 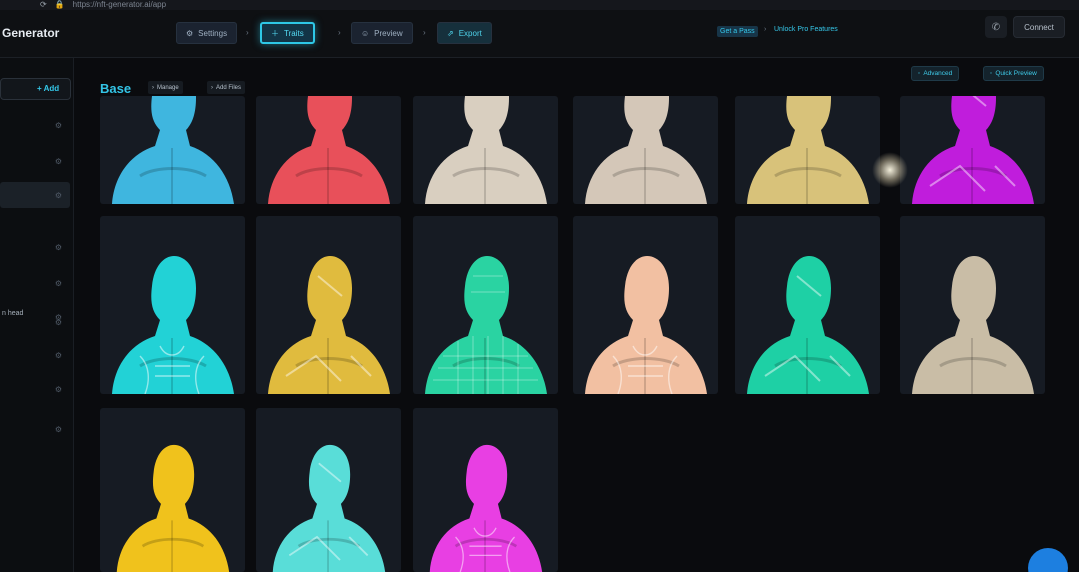 What do you see at coordinates (1048, 560) in the screenshot?
I see `chat-fab-button` at bounding box center [1048, 560].